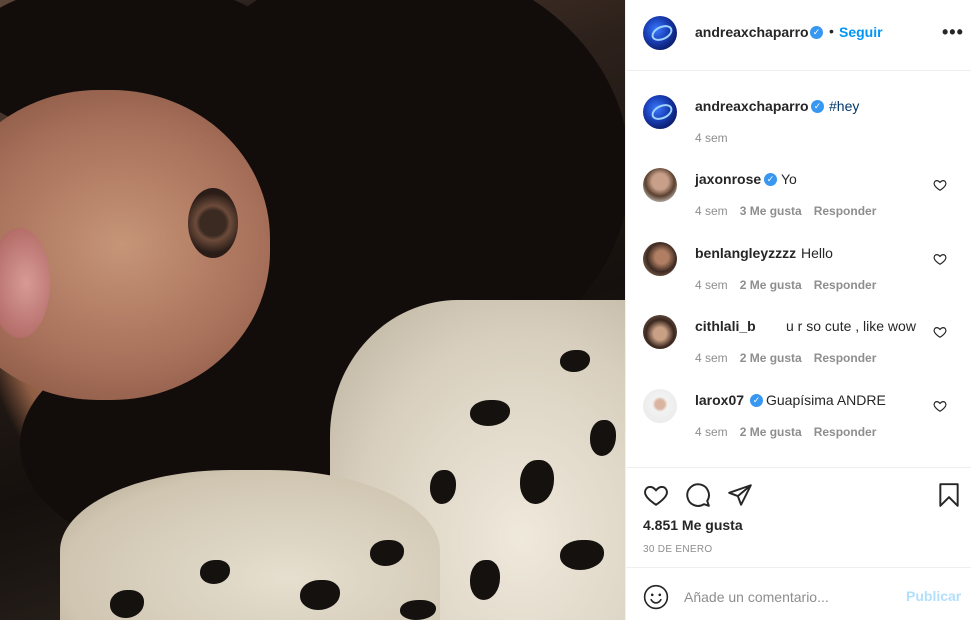 The height and width of the screenshot is (620, 971). Describe the element at coordinates (656, 495) in the screenshot. I see `heart-icon` at that location.